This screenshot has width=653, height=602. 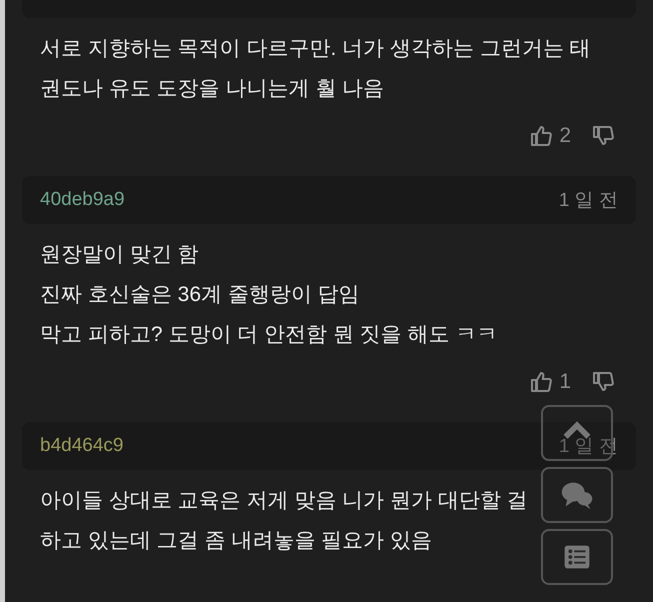 I want to click on like-count: 1, so click(x=565, y=382).